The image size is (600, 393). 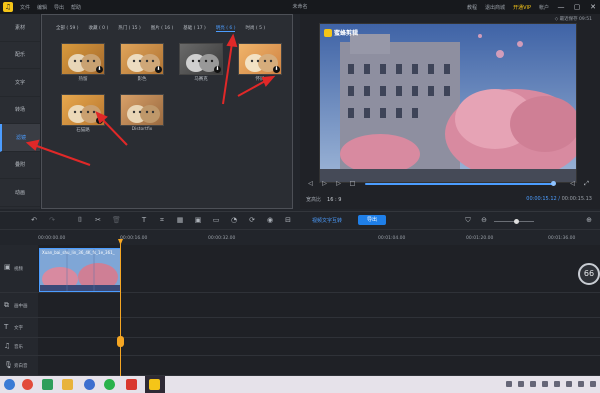 What do you see at coordinates (225, 28) in the screenshot?
I see `tab-bright: 明亮 ( 6 )` at bounding box center [225, 28].